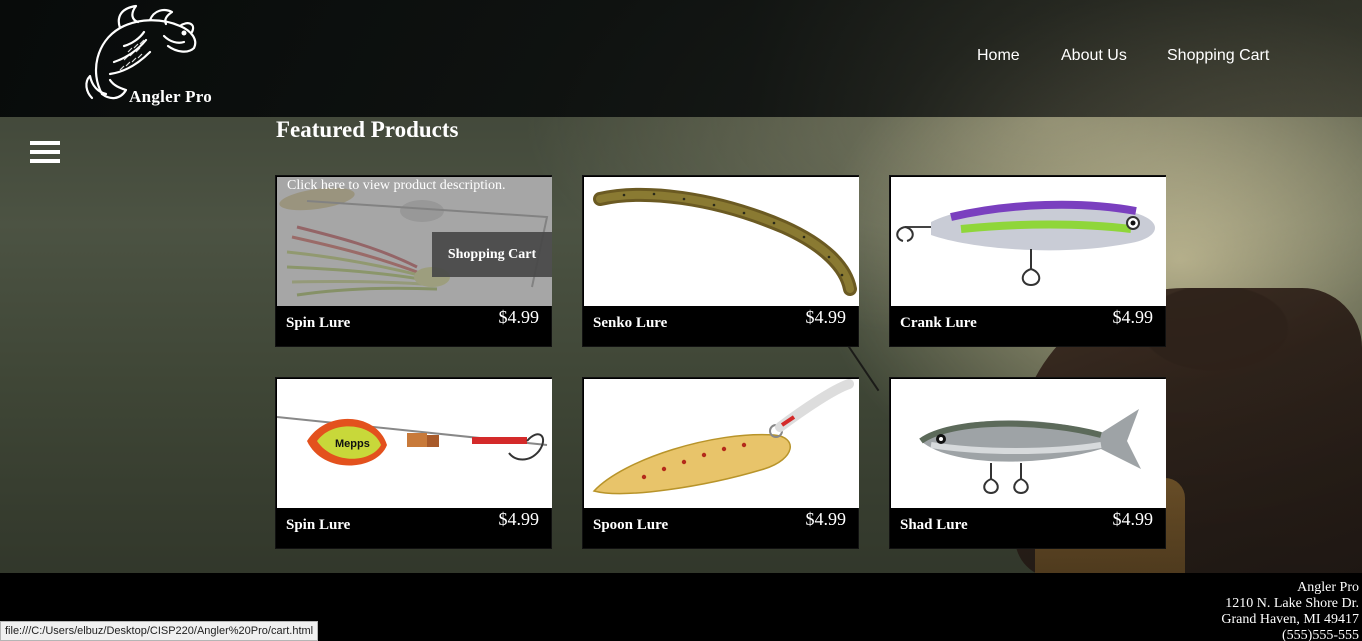 The height and width of the screenshot is (641, 1362). Describe the element at coordinates (492, 254) in the screenshot. I see `add-to-cart-button: Shopping Cart` at that location.